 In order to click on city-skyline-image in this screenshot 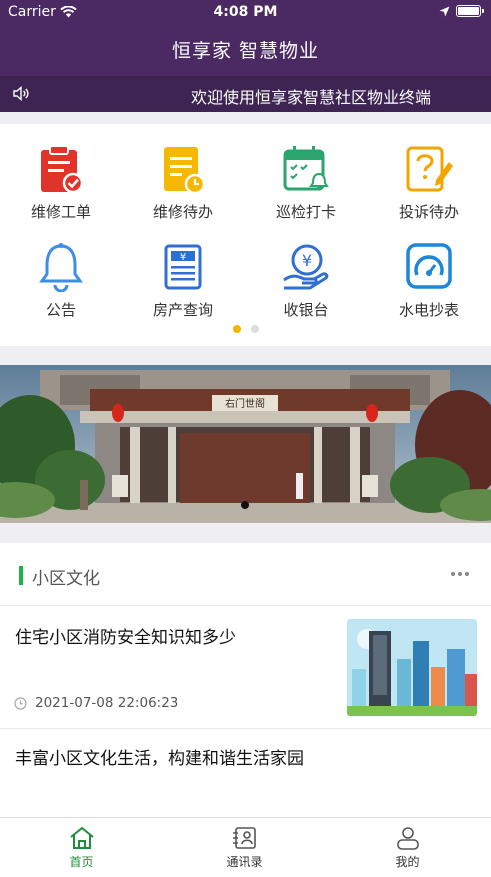, I will do `click(412, 667)`.